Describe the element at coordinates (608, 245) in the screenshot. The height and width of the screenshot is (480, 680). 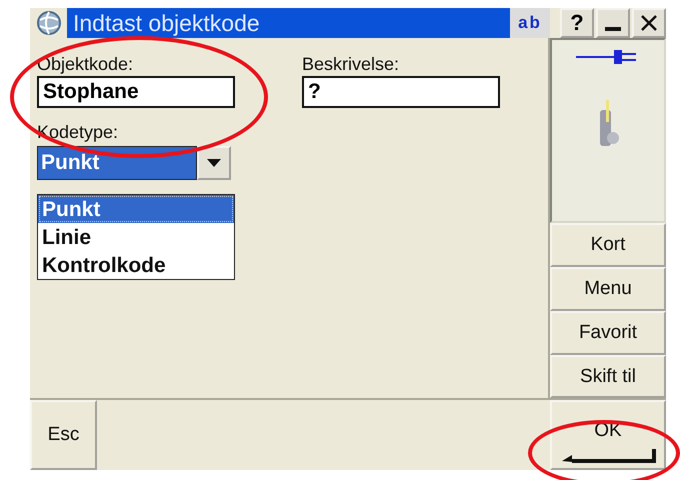
I see `side-button: Kort` at that location.